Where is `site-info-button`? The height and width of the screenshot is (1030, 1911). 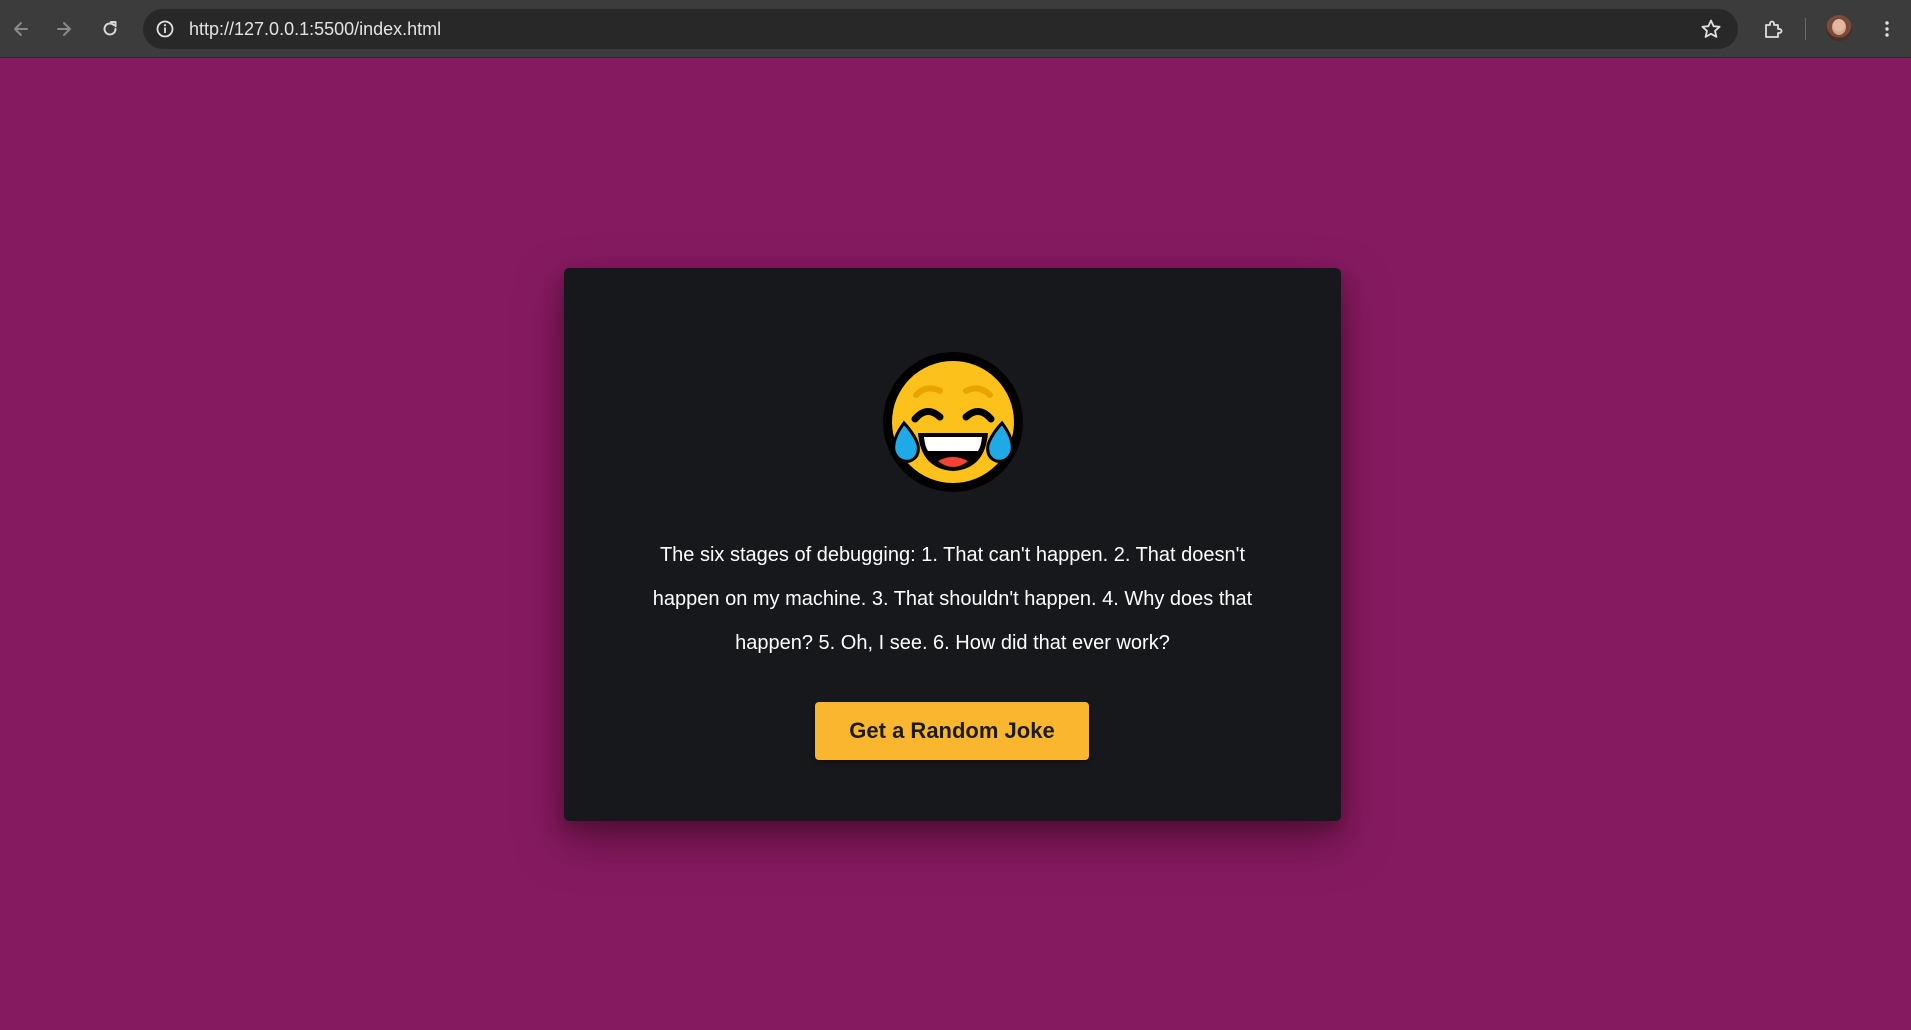 site-info-button is located at coordinates (165, 29).